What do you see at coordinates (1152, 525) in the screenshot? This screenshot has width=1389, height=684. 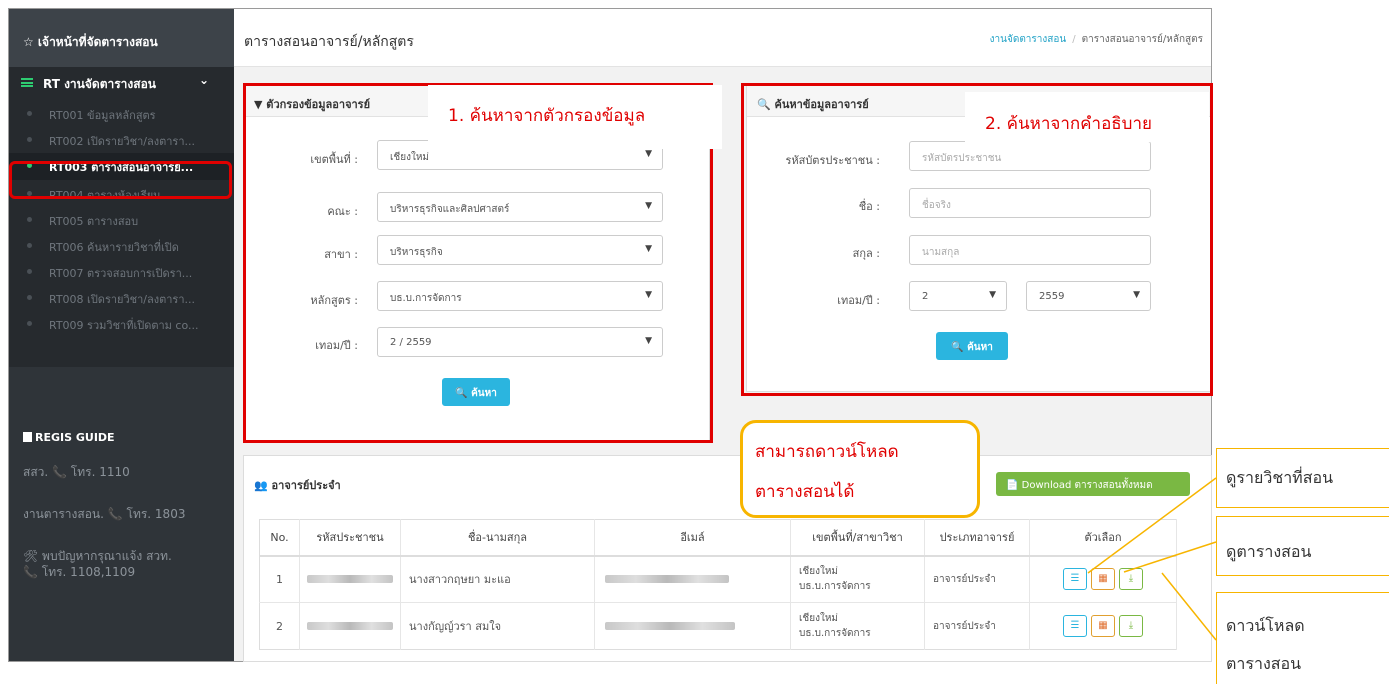 I see `connector-courses` at bounding box center [1152, 525].